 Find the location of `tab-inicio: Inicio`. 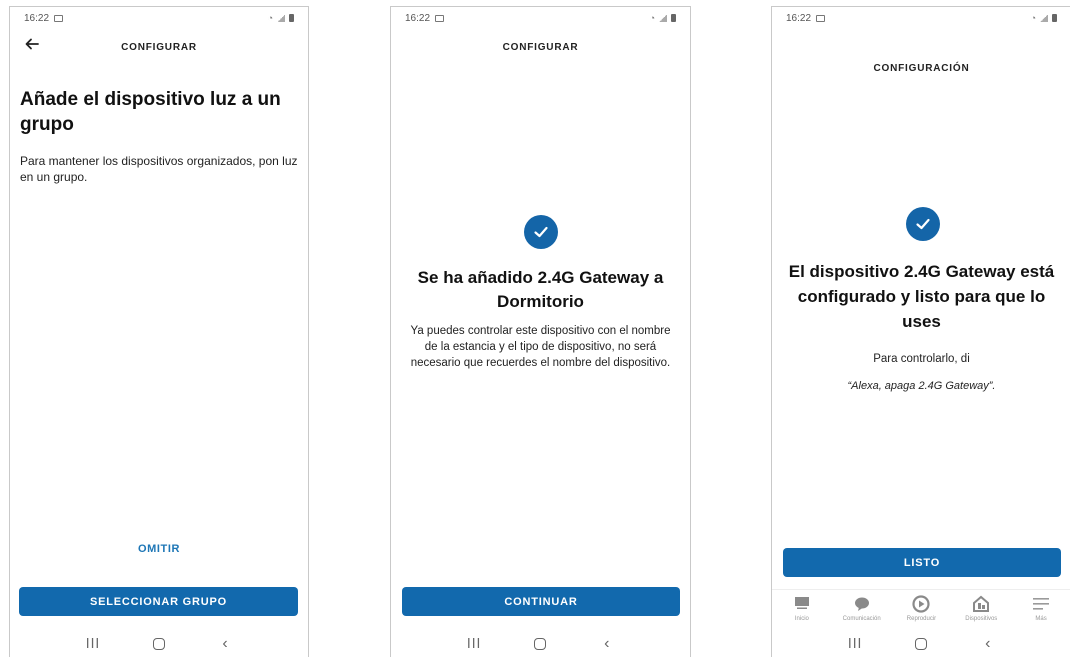

tab-inicio: Inicio is located at coordinates (802, 606).